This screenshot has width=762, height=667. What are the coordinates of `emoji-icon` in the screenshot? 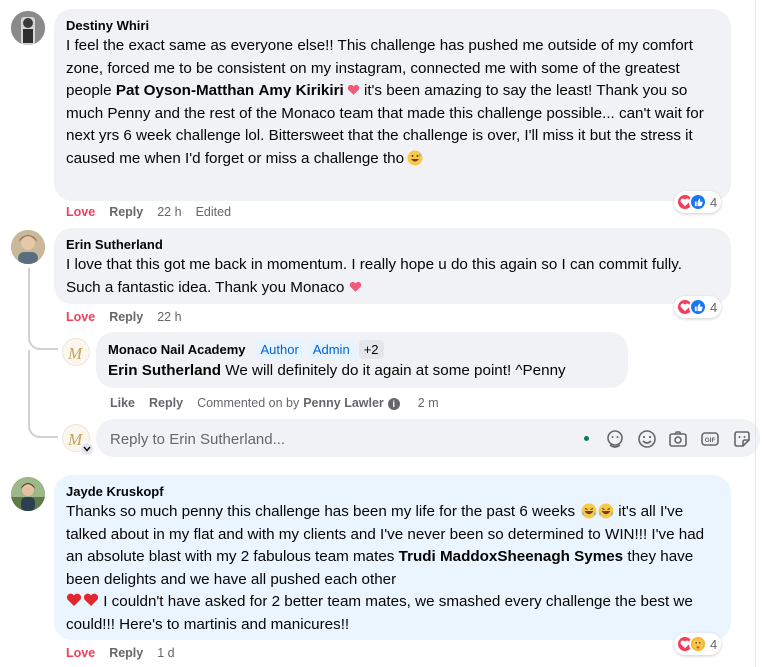 It's located at (647, 439).